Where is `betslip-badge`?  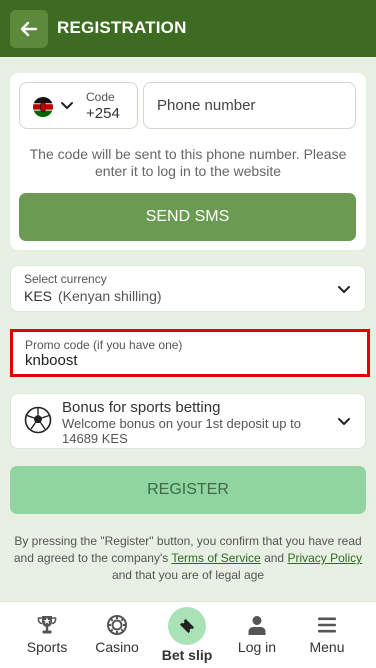
betslip-badge is located at coordinates (187, 626).